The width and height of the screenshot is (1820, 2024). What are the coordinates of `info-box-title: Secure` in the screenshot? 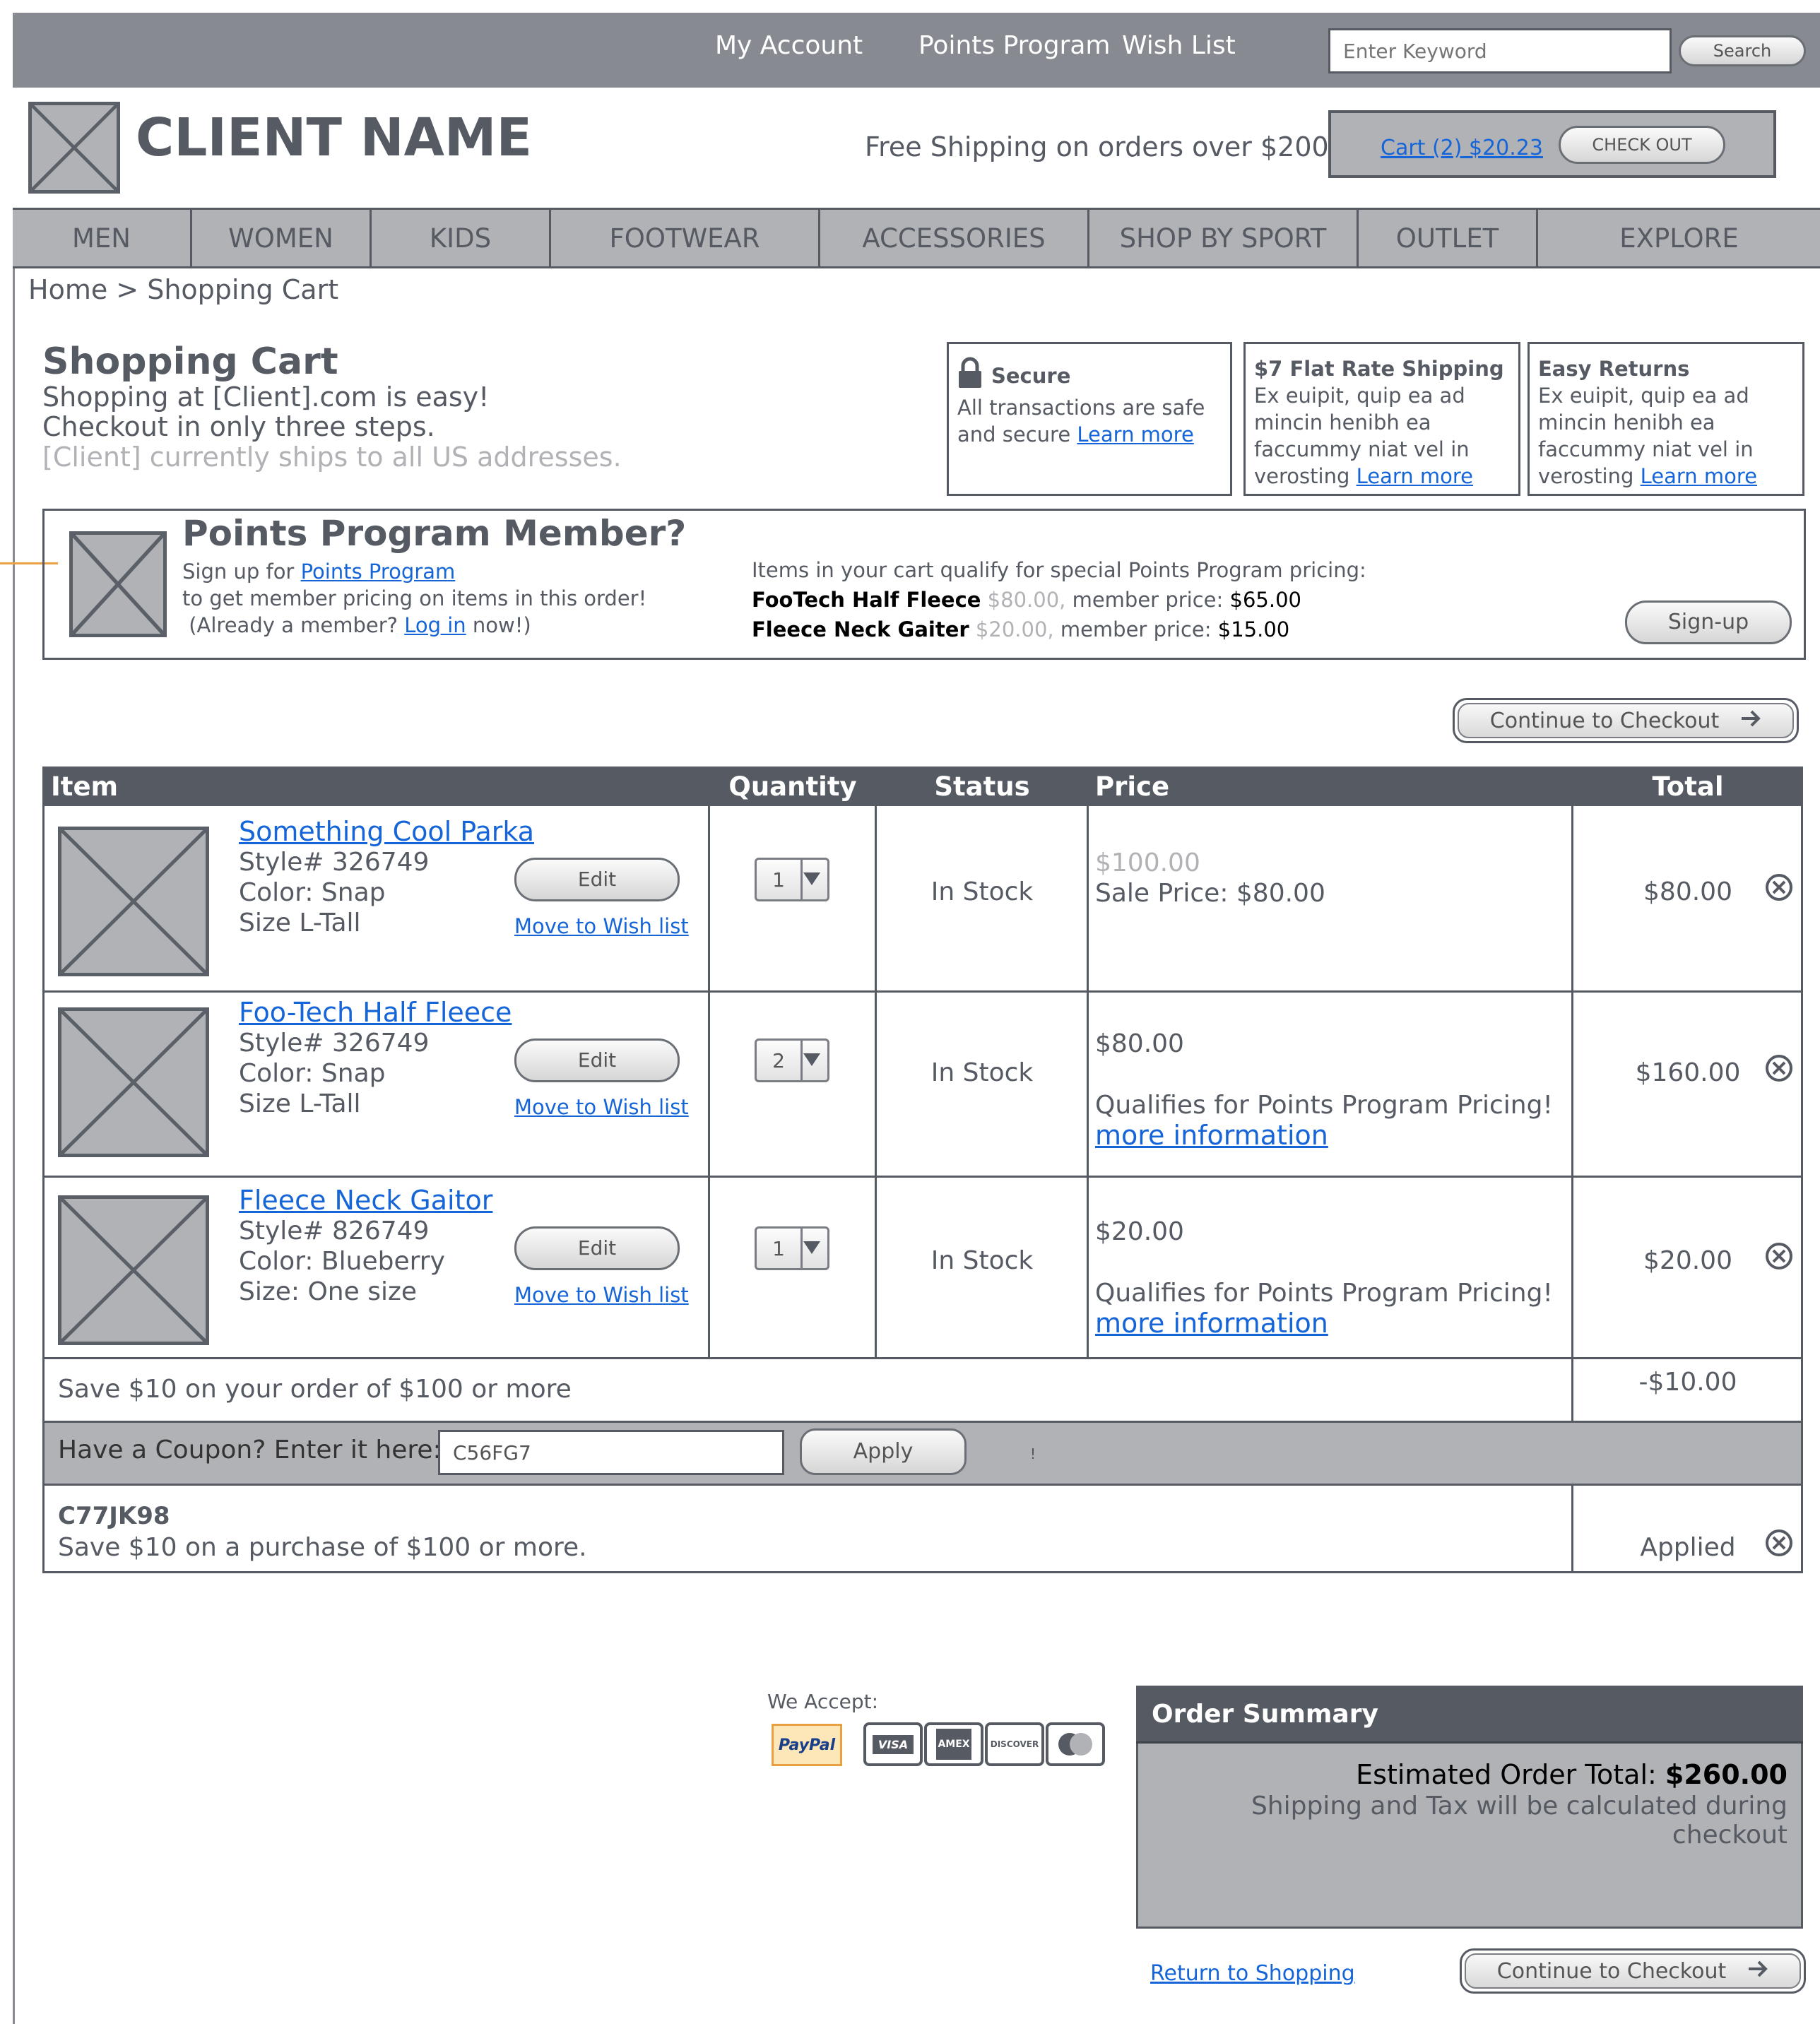 It's located at (1031, 375).